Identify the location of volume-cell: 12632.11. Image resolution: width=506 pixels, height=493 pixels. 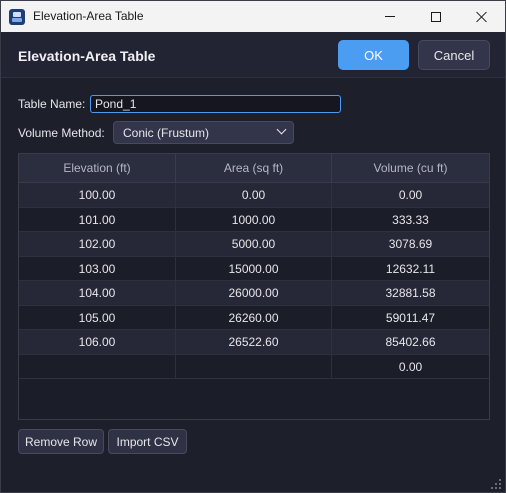
(410, 269).